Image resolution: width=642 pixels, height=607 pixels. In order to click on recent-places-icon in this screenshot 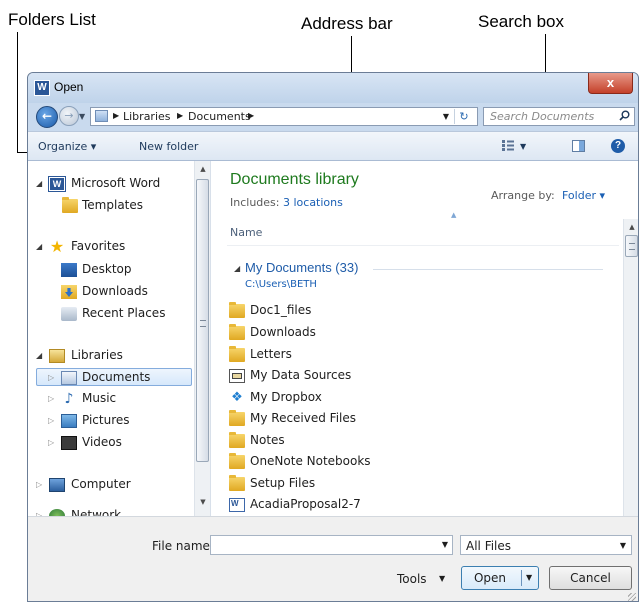, I will do `click(69, 314)`.